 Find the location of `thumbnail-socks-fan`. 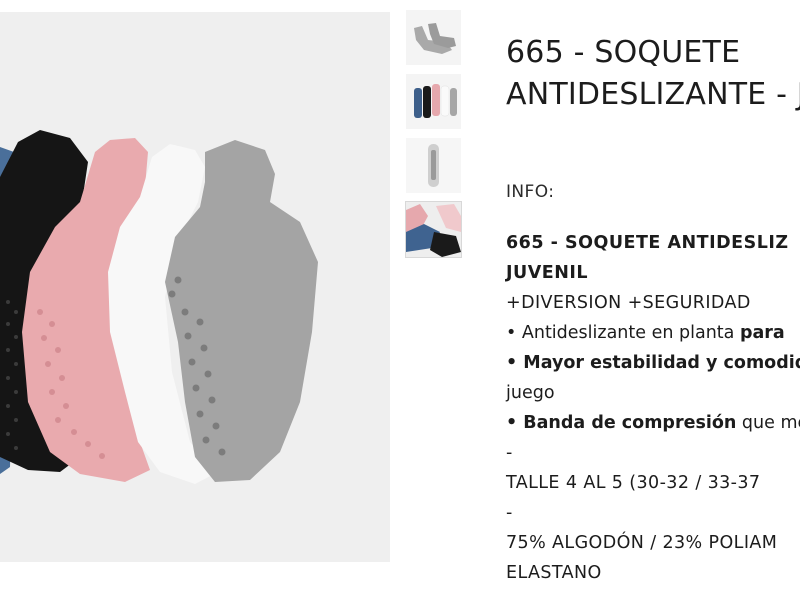

thumbnail-socks-fan is located at coordinates (433, 229).